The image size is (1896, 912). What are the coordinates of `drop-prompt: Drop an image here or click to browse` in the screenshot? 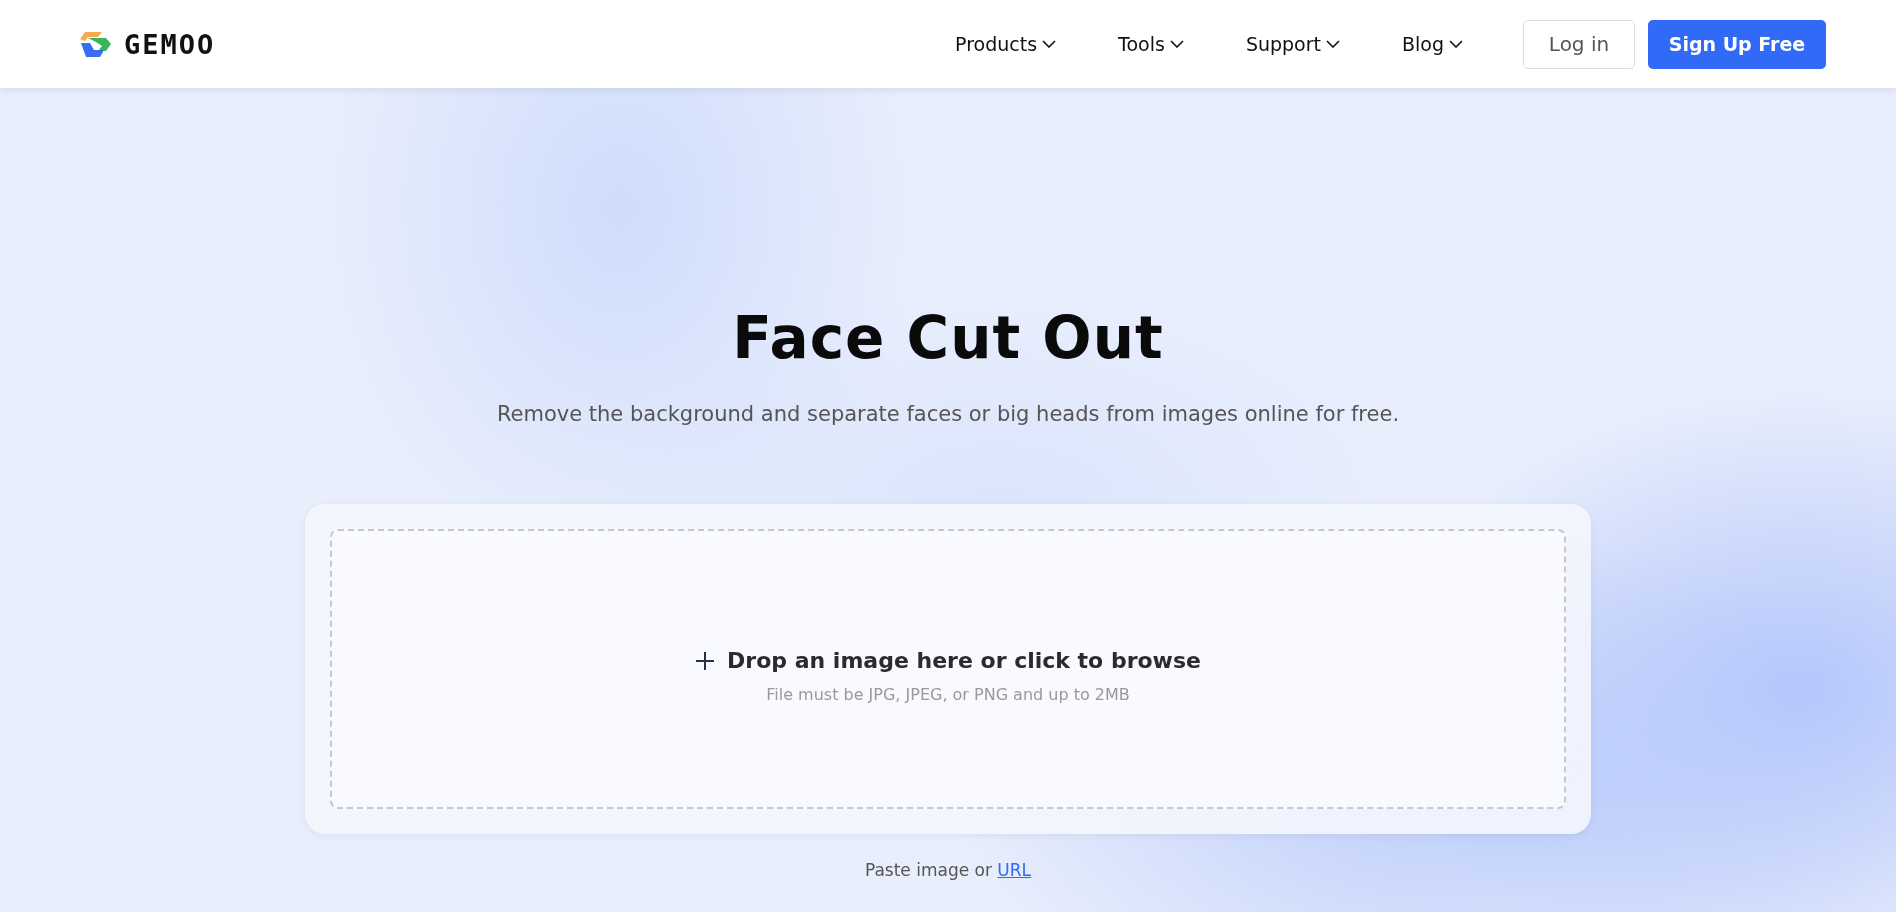 It's located at (964, 660).